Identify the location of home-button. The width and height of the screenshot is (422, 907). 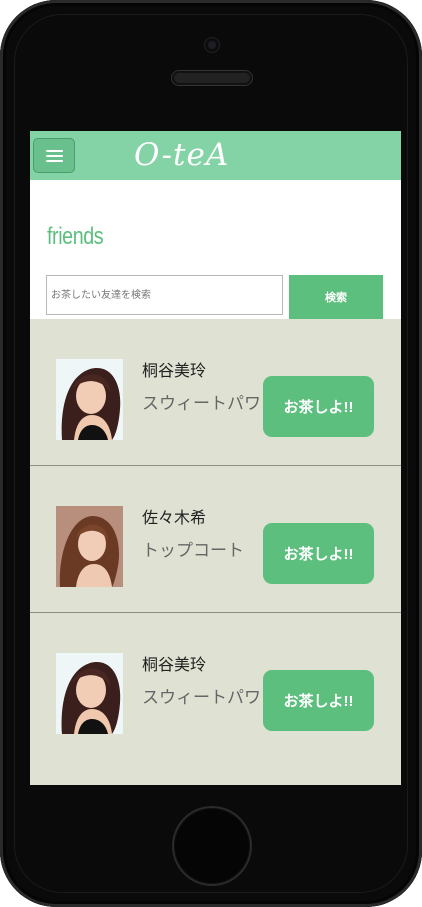
(212, 846).